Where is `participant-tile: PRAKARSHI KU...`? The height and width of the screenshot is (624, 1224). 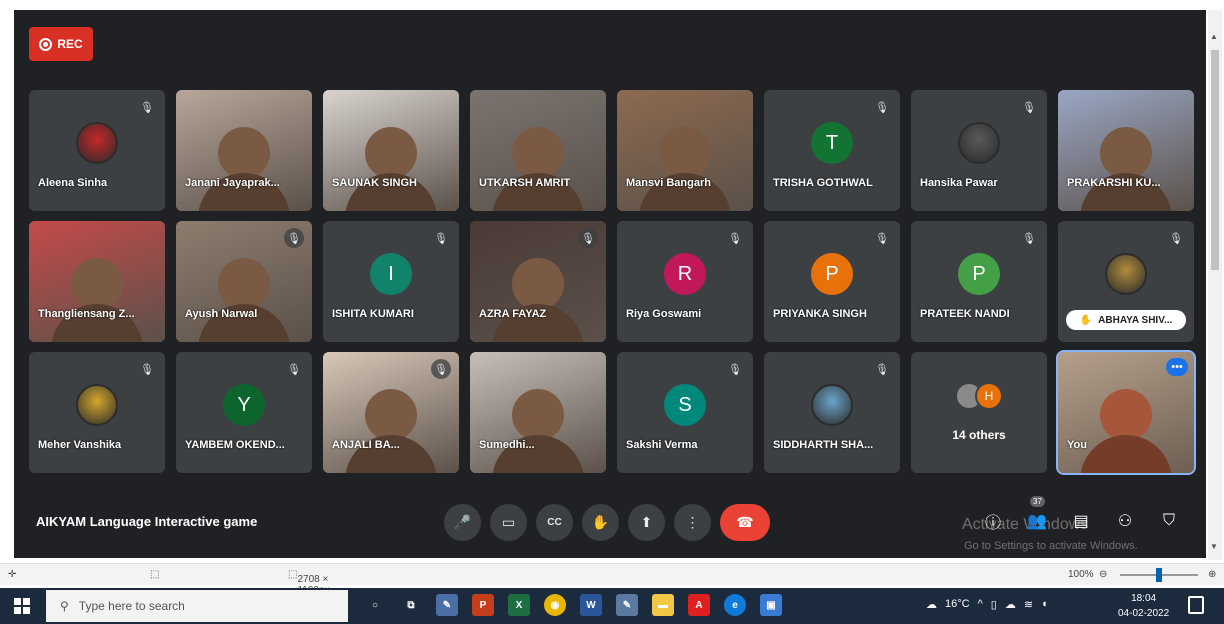
participant-tile: PRAKARSHI KU... is located at coordinates (1126, 150).